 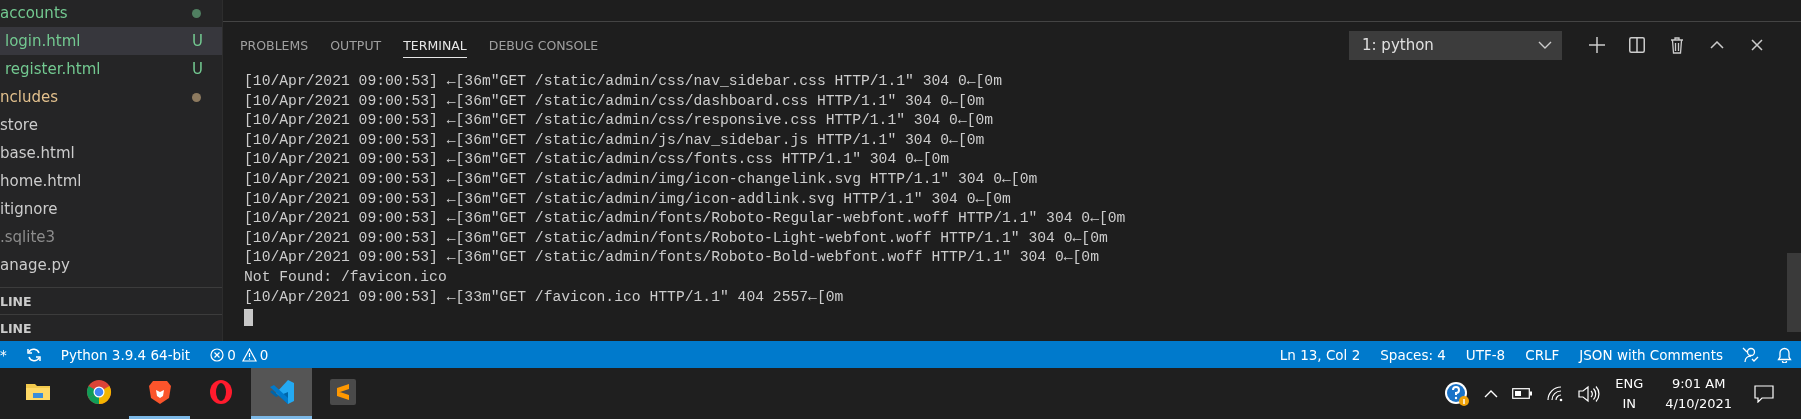 I want to click on file-tree-item: register.html U, so click(x=111, y=69).